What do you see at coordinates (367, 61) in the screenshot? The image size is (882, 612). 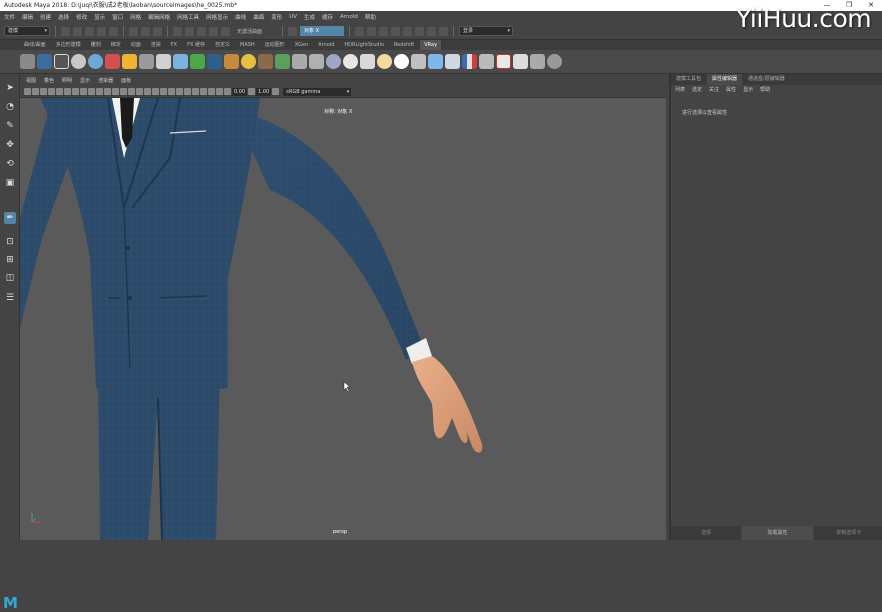 I see `vray-spot-light-icon` at bounding box center [367, 61].